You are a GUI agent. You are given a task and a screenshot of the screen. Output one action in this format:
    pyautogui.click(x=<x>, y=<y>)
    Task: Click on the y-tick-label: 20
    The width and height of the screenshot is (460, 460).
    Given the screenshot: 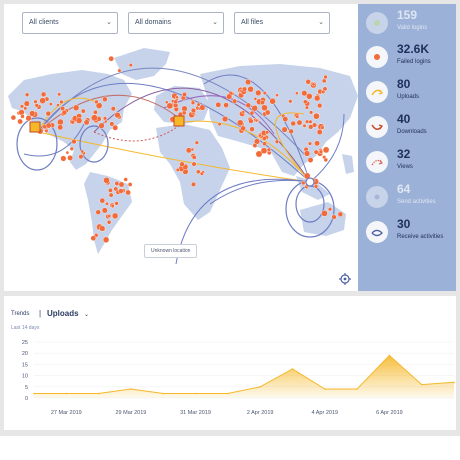 What is the action you would take?
    pyautogui.click(x=25, y=354)
    